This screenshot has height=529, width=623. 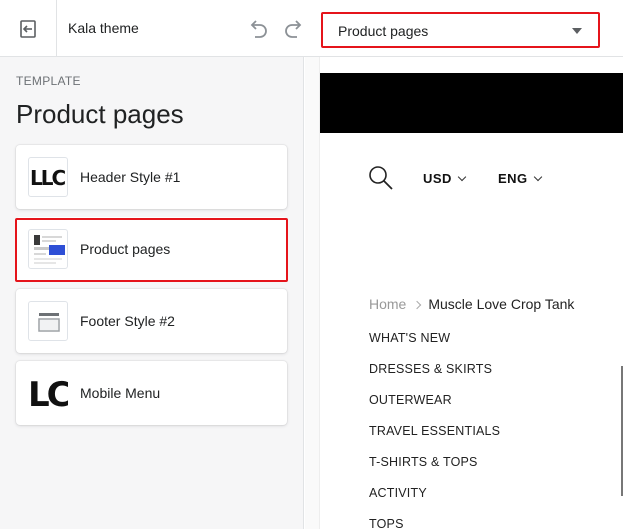 I want to click on currency-selector: USD, so click(x=445, y=178).